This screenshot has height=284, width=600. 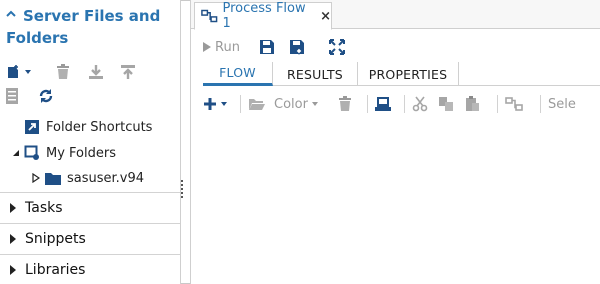 What do you see at coordinates (325, 16) in the screenshot?
I see `close-icon: ×` at bounding box center [325, 16].